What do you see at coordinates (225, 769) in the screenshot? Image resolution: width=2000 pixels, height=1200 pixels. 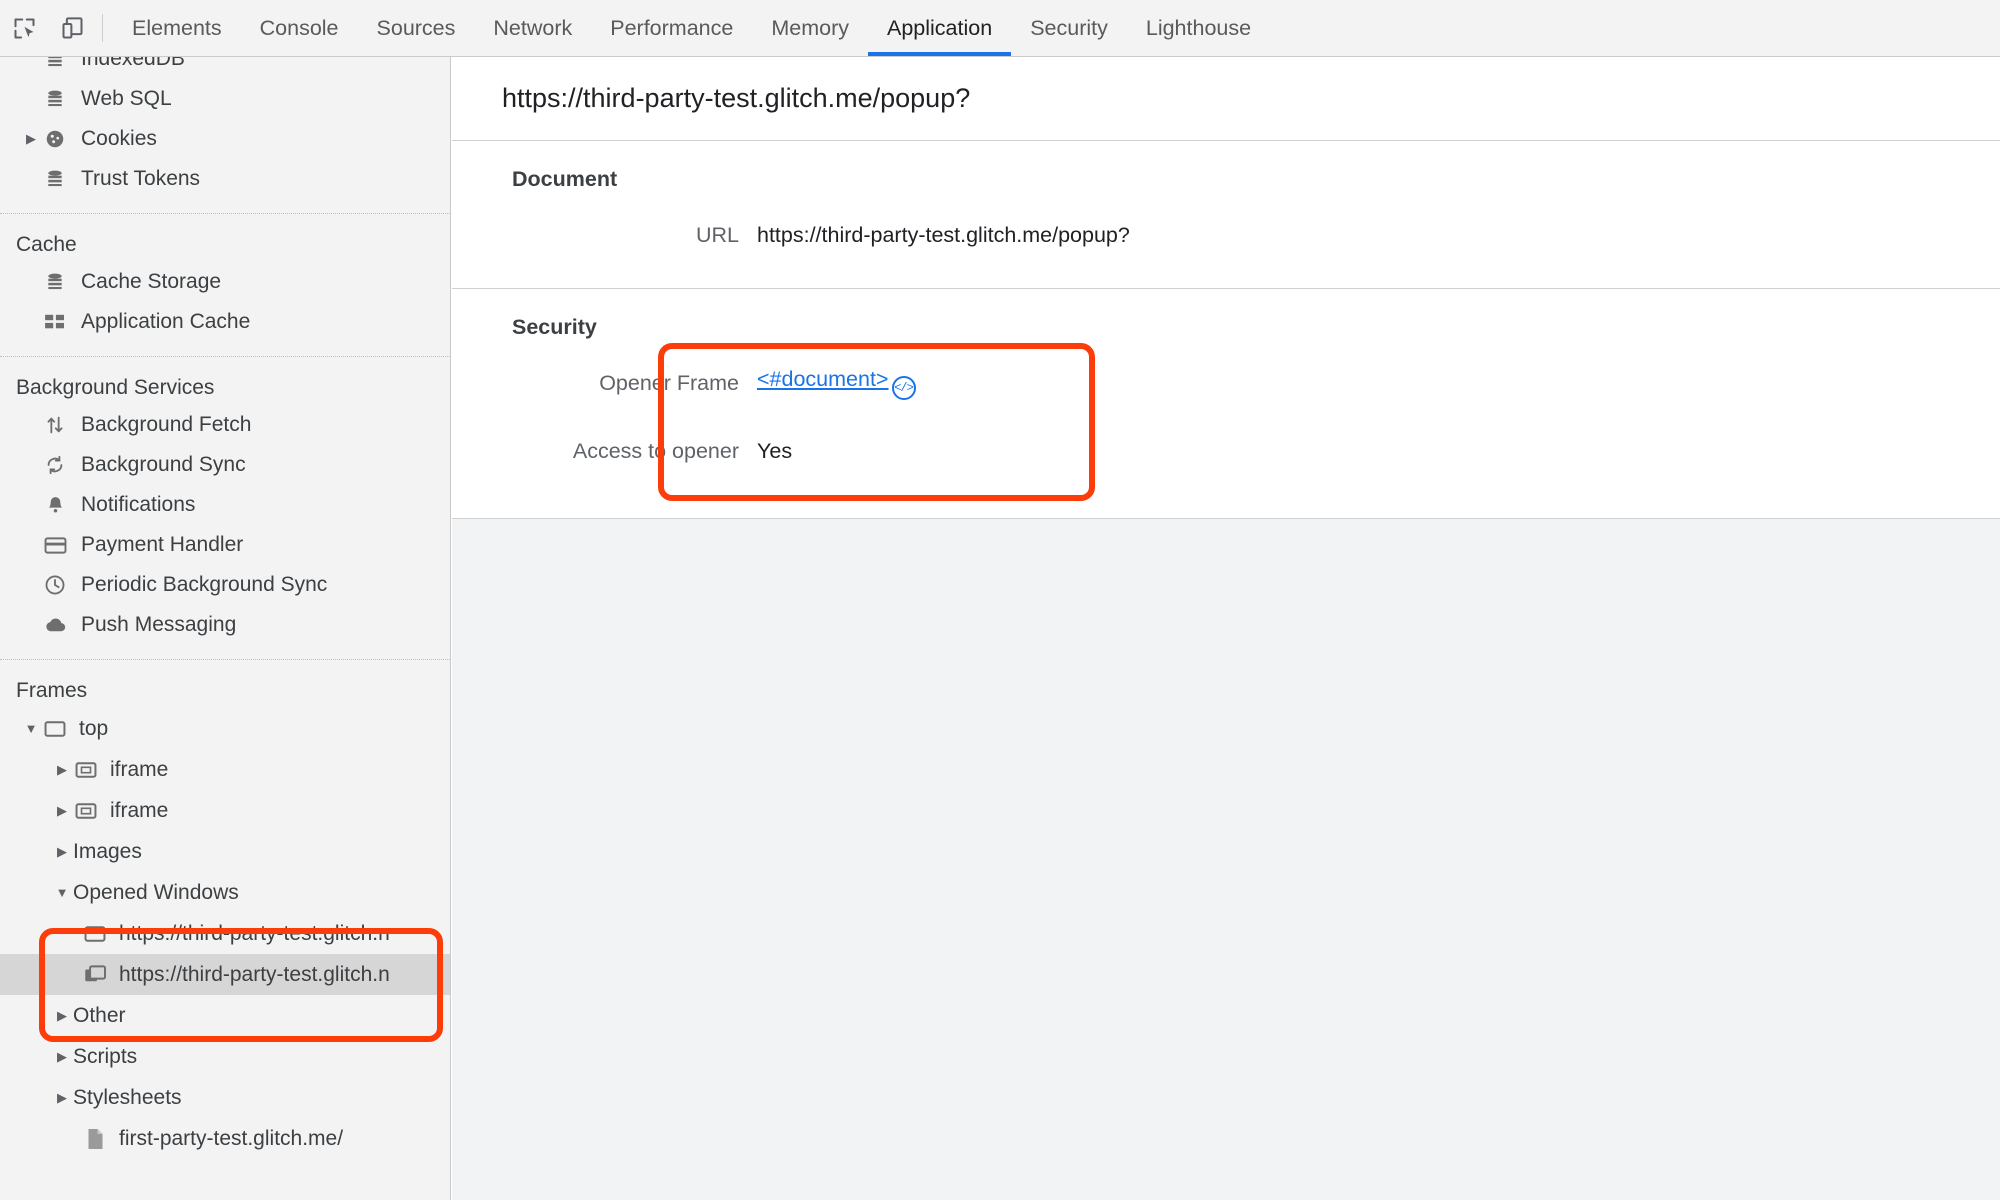 I see `tree-item-iframe-1: ▶ iframe` at bounding box center [225, 769].